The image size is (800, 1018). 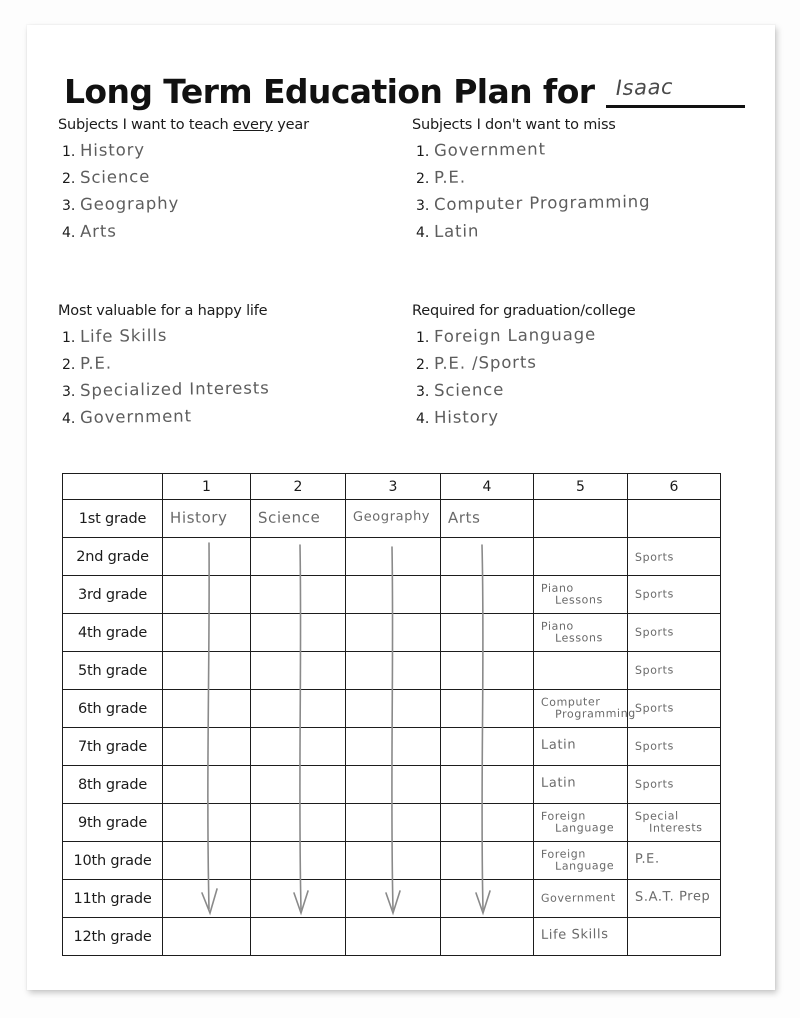 I want to click on grid-cell: Special Interests, so click(x=674, y=822).